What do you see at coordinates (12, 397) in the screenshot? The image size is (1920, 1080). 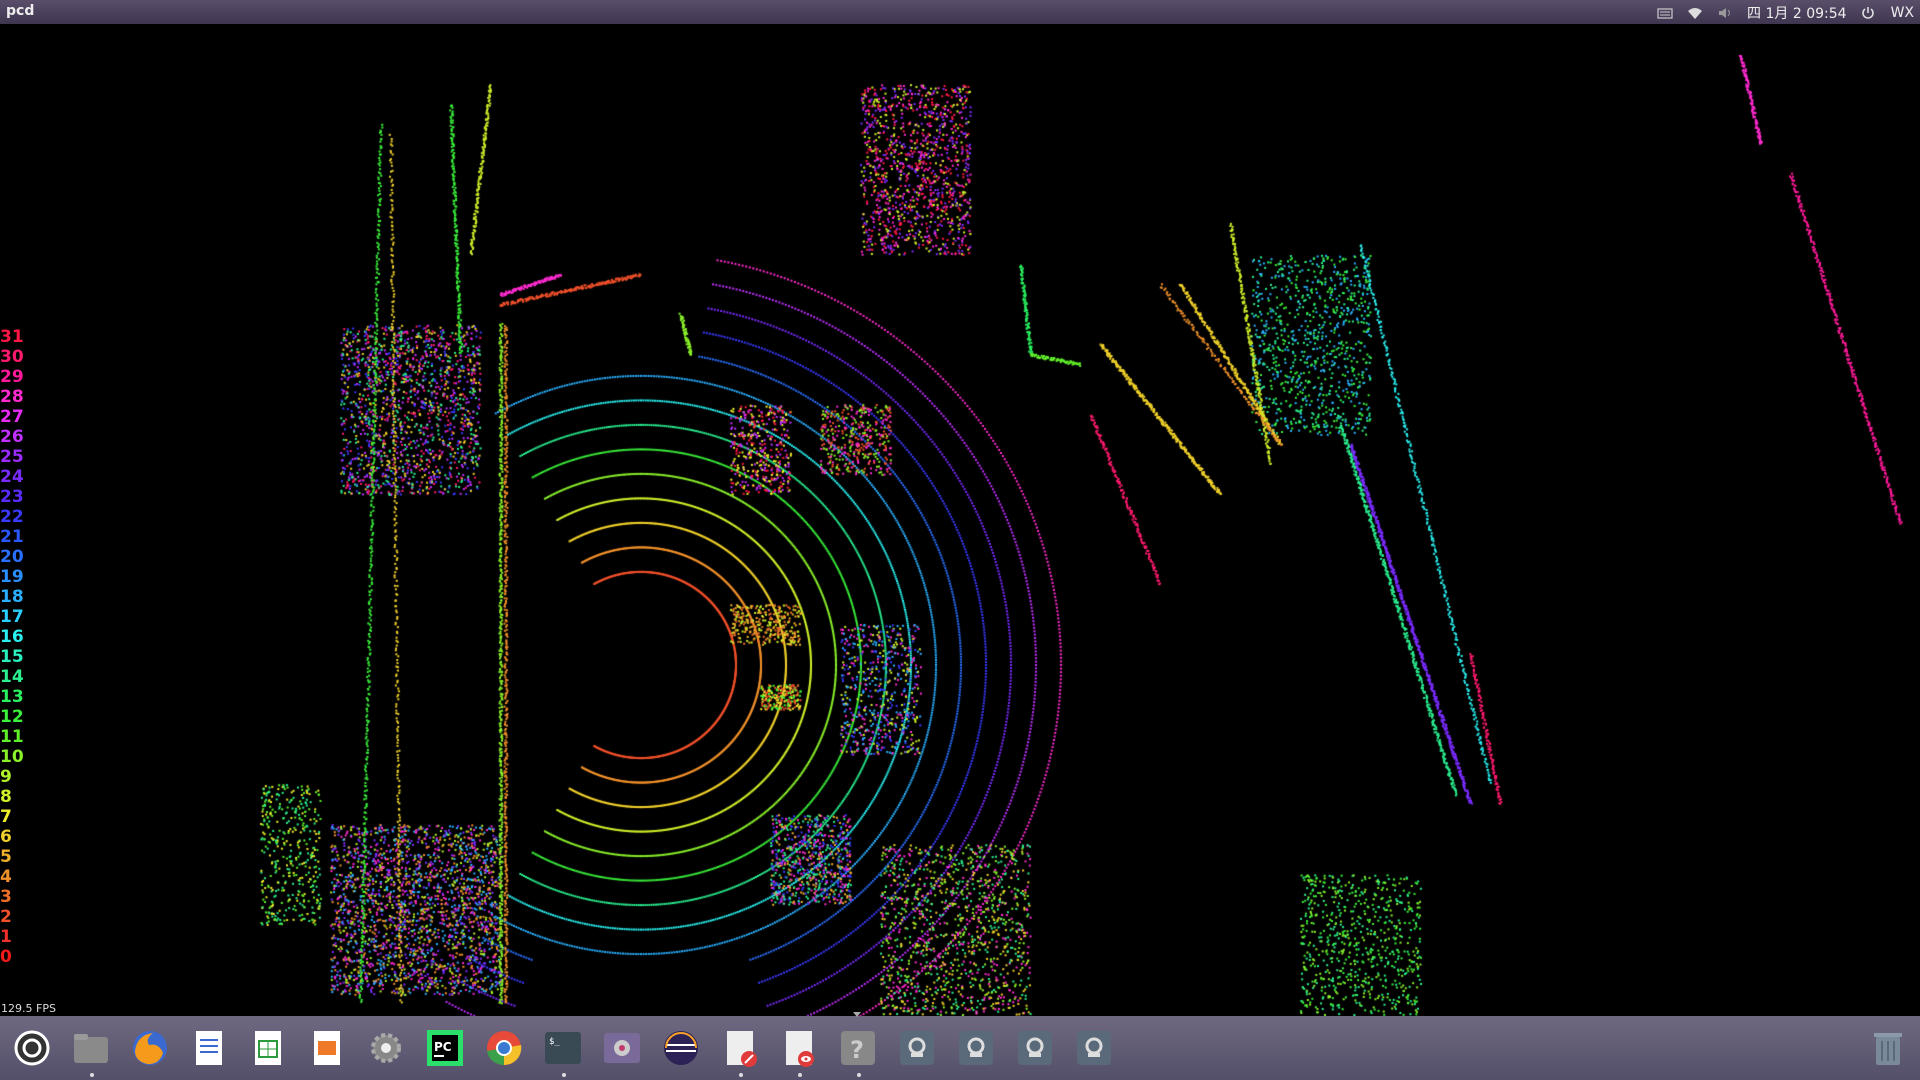 I see `legend-item: 28` at bounding box center [12, 397].